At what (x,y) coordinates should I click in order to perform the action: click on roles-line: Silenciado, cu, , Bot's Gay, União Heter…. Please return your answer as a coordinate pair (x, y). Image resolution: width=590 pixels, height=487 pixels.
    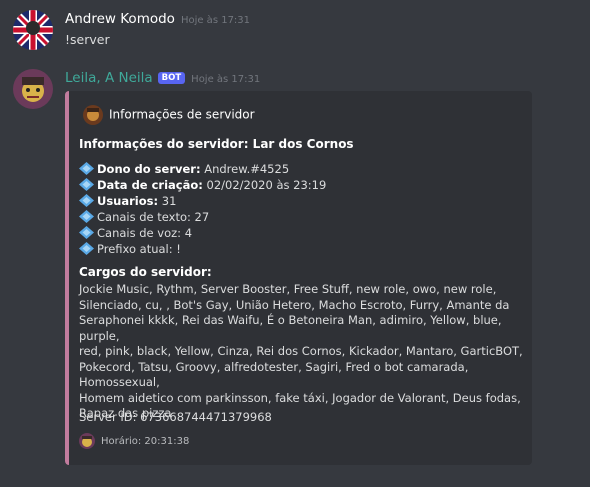
    Looking at the image, I should click on (294, 304).